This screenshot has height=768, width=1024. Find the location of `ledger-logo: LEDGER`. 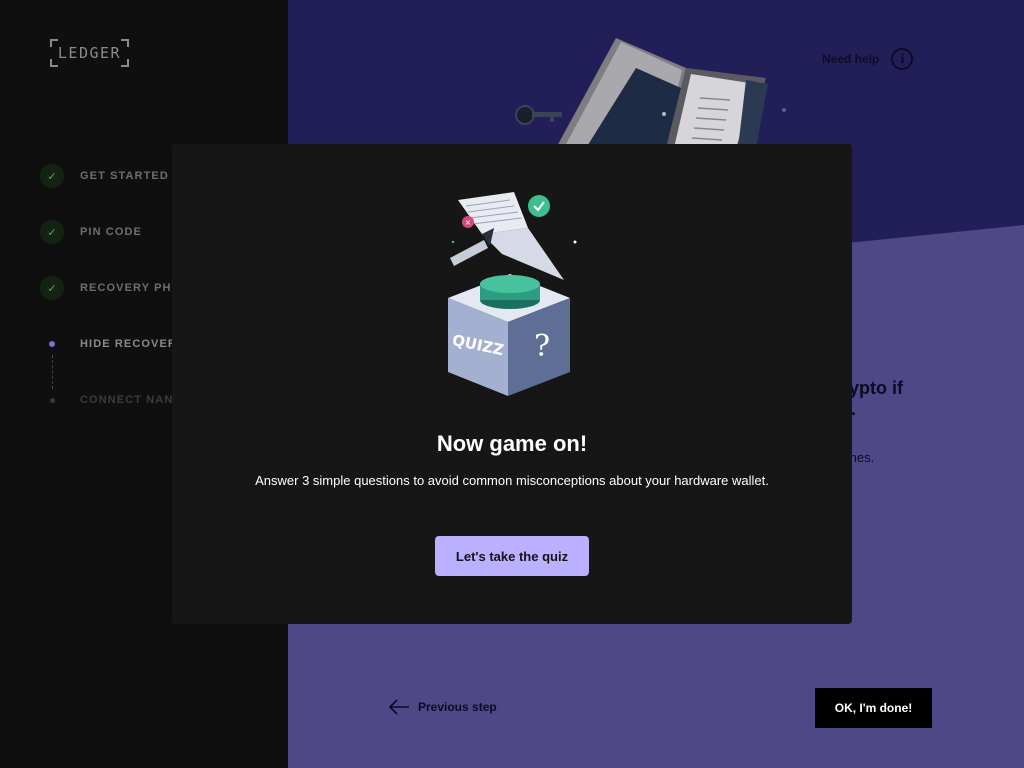

ledger-logo: LEDGER is located at coordinates (89, 53).